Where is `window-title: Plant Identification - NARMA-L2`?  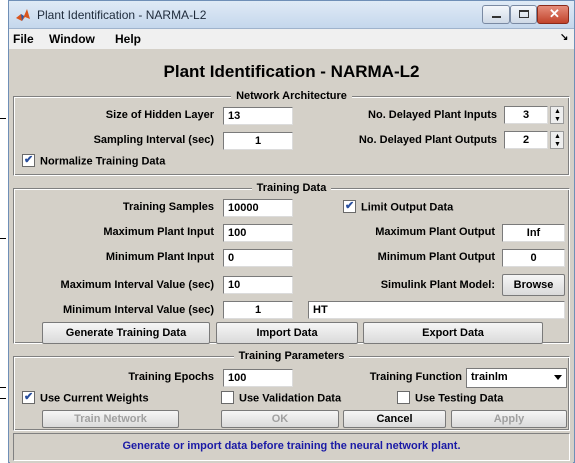 window-title: Plant Identification - NARMA-L2 is located at coordinates (122, 15).